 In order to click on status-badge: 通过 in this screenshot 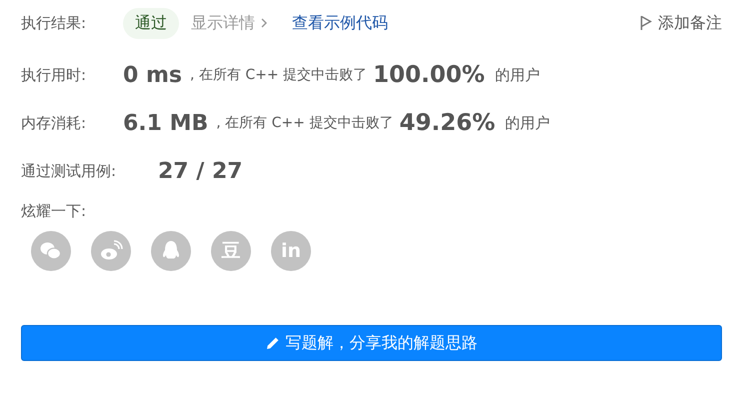, I will do `click(151, 23)`.